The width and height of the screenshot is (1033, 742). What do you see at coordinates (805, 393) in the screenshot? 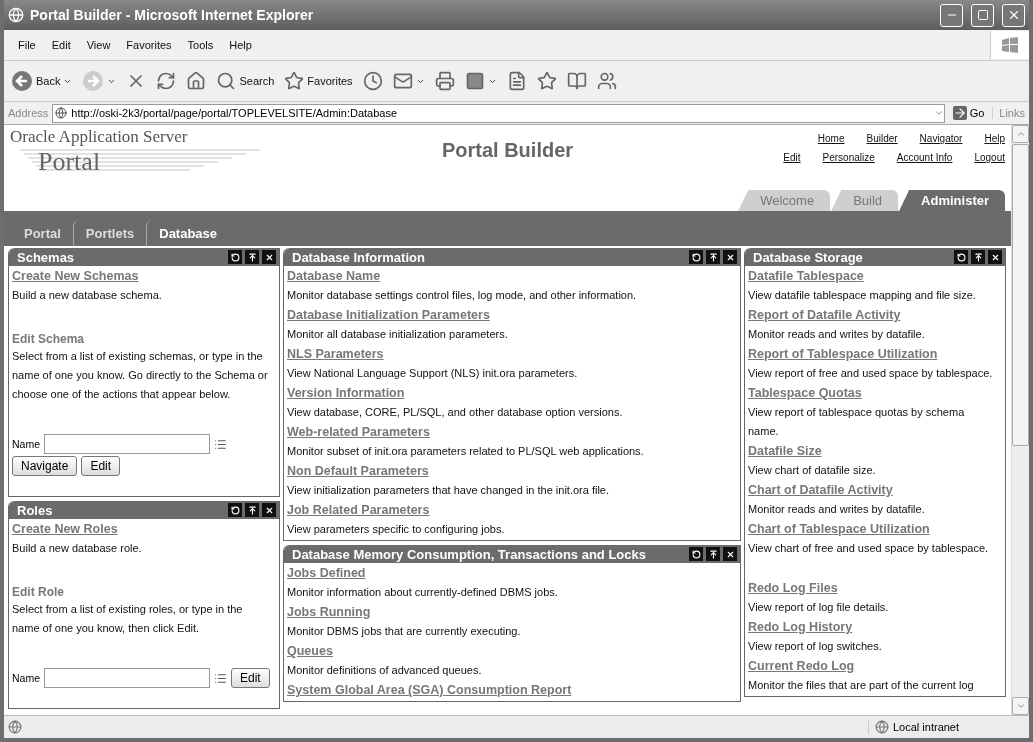
I see `portlet-link: Tablespace Quotas` at bounding box center [805, 393].